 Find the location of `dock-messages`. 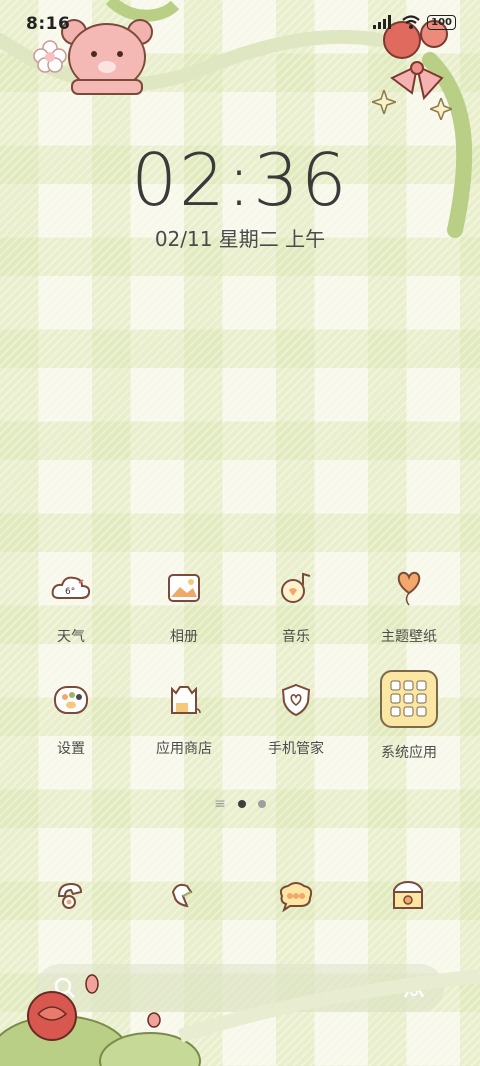

dock-messages is located at coordinates (296, 896).